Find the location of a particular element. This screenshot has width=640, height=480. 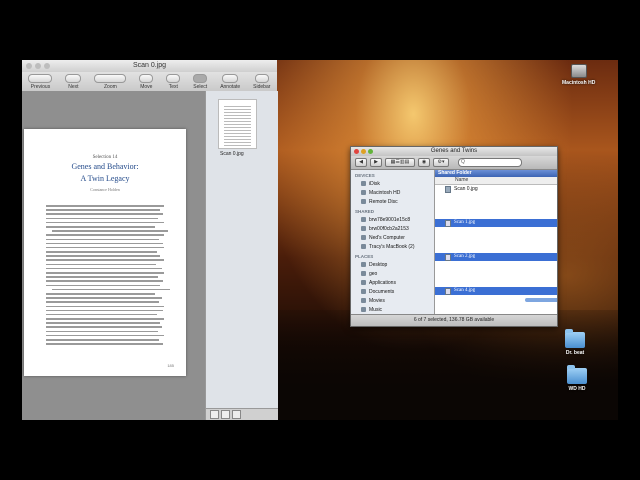

applications-icon is located at coordinates (363, 282).